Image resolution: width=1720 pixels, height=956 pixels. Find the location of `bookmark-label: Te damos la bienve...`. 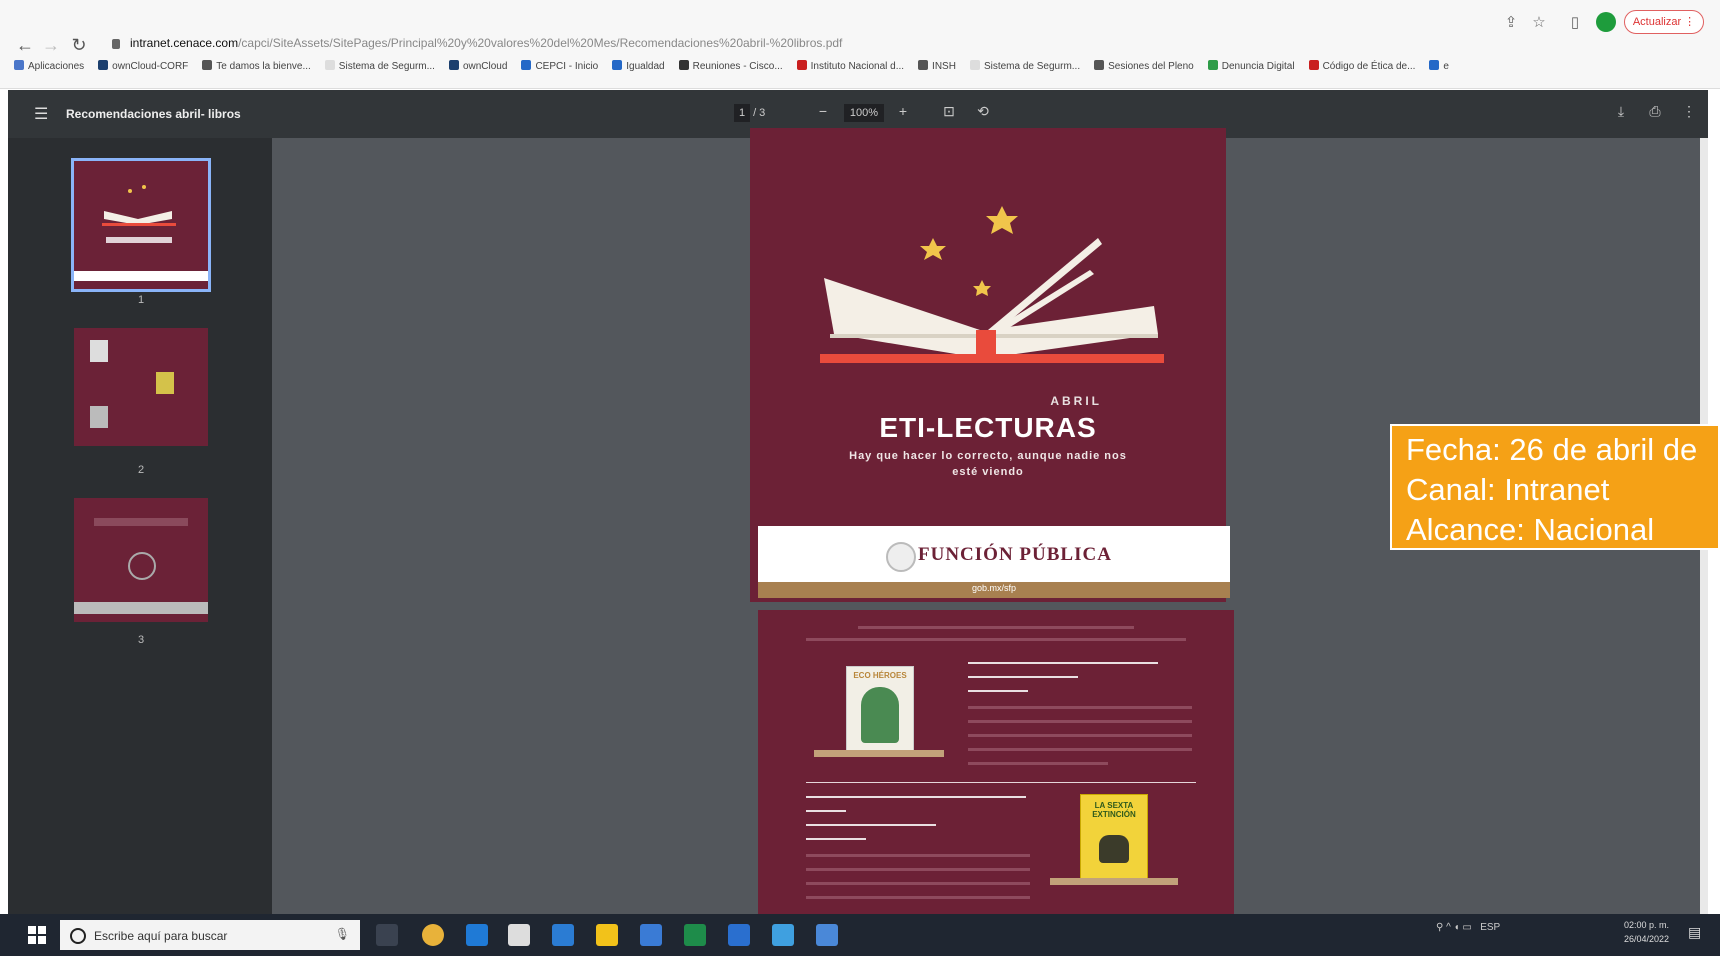

bookmark-label: Te damos la bienve... is located at coordinates (263, 66).